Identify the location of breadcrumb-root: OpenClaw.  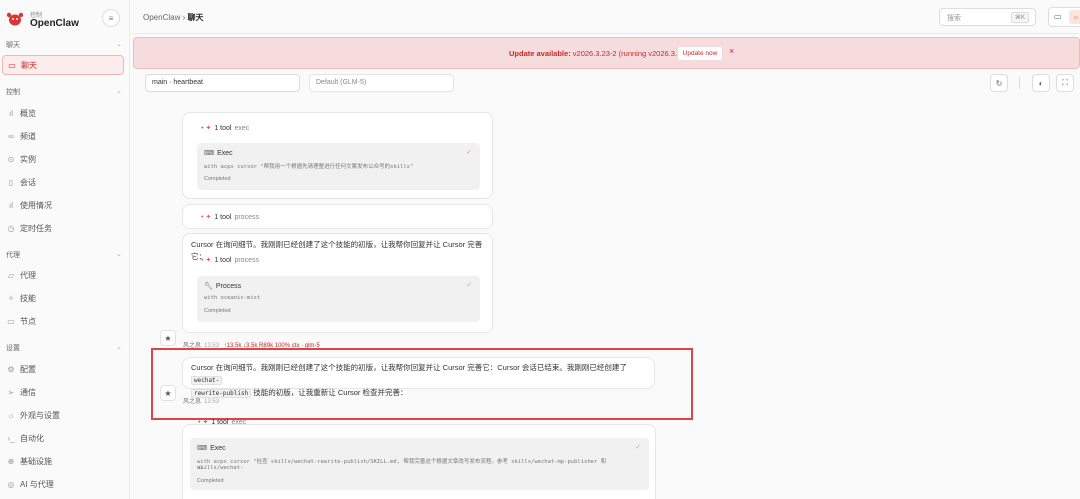
(161, 17).